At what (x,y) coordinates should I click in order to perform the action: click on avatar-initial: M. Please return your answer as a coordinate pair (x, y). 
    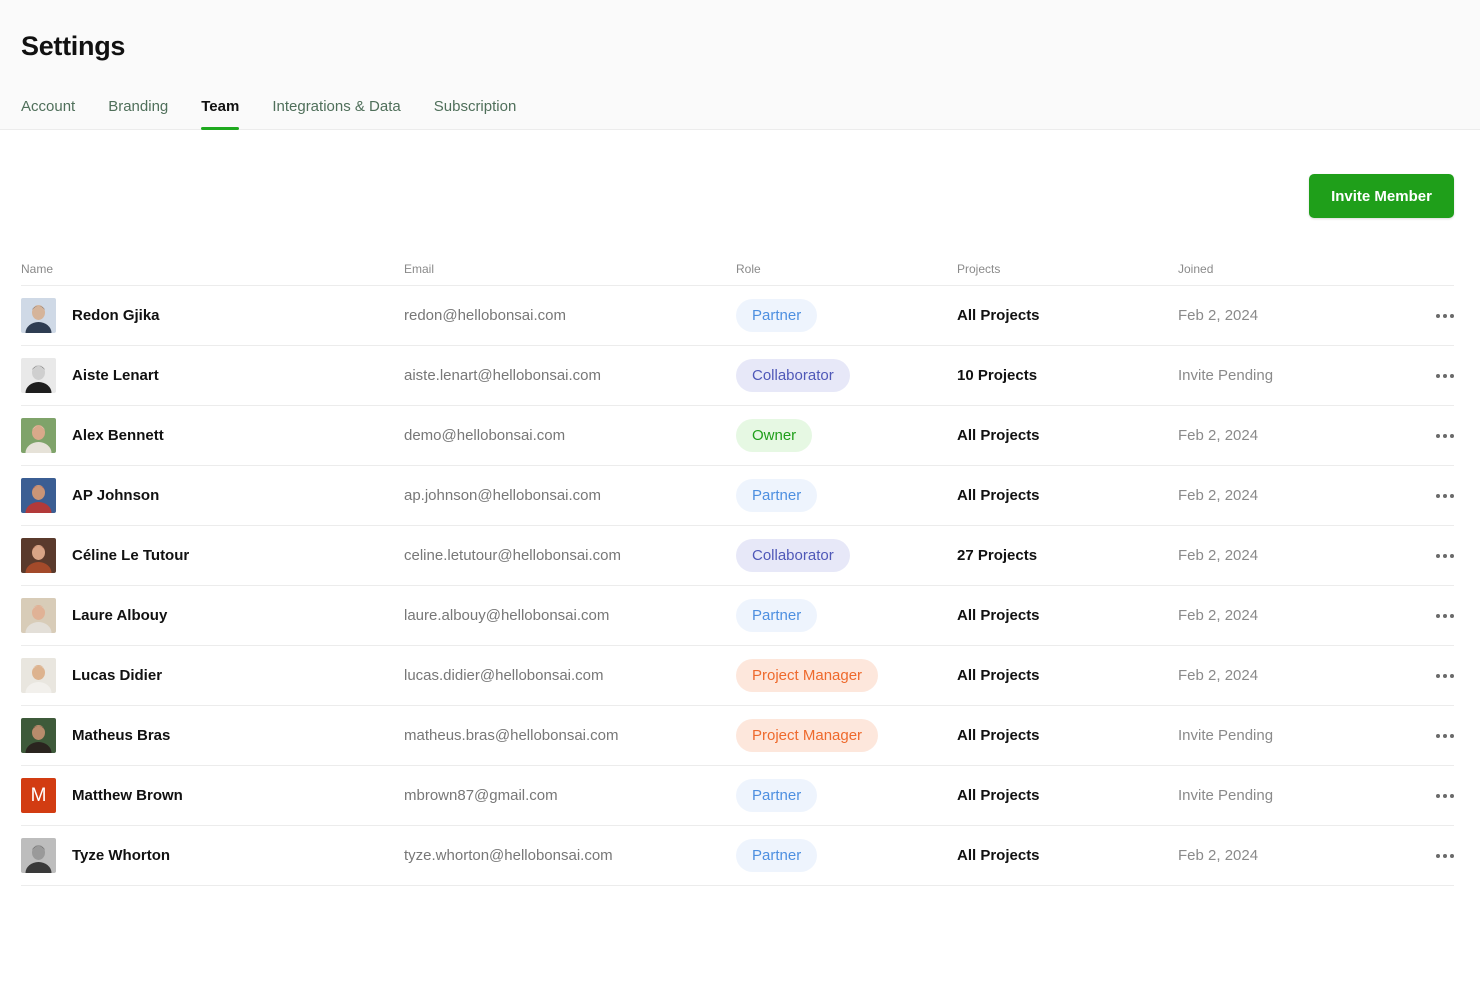
    Looking at the image, I should click on (38, 795).